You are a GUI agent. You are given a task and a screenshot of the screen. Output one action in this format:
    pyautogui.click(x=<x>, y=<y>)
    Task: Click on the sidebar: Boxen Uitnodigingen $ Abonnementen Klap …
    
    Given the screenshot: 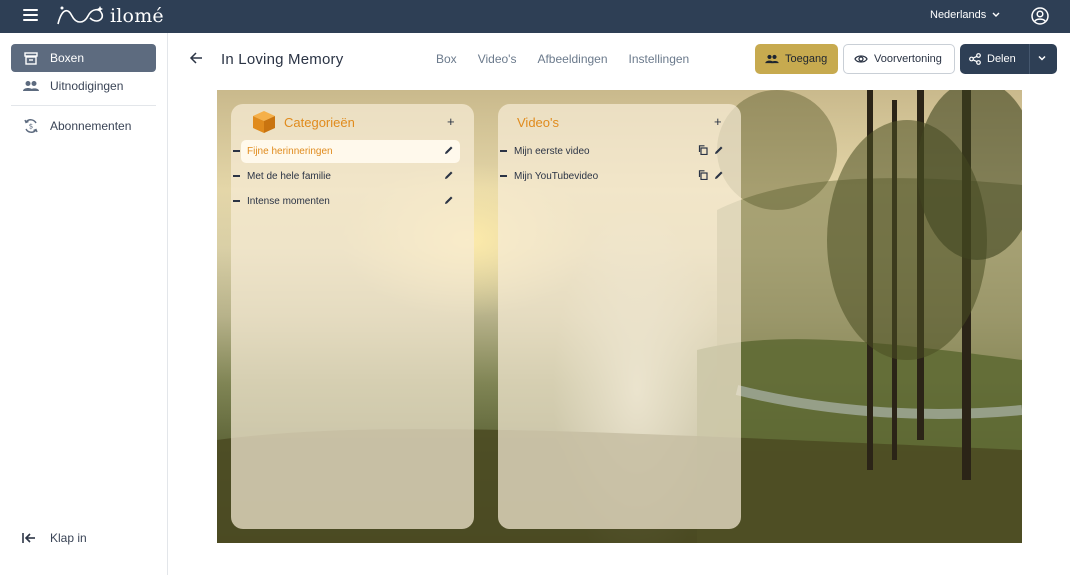 What is the action you would take?
    pyautogui.click(x=84, y=304)
    